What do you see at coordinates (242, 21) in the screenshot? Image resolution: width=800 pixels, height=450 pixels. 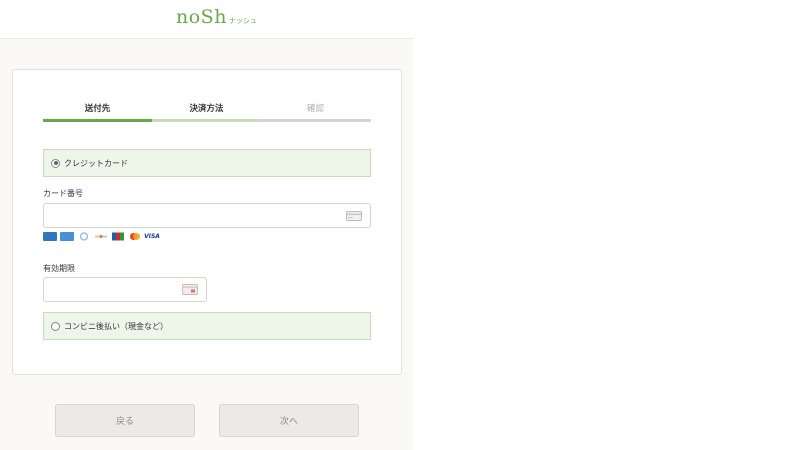 I see `logo-subtext: ナッシュ` at bounding box center [242, 21].